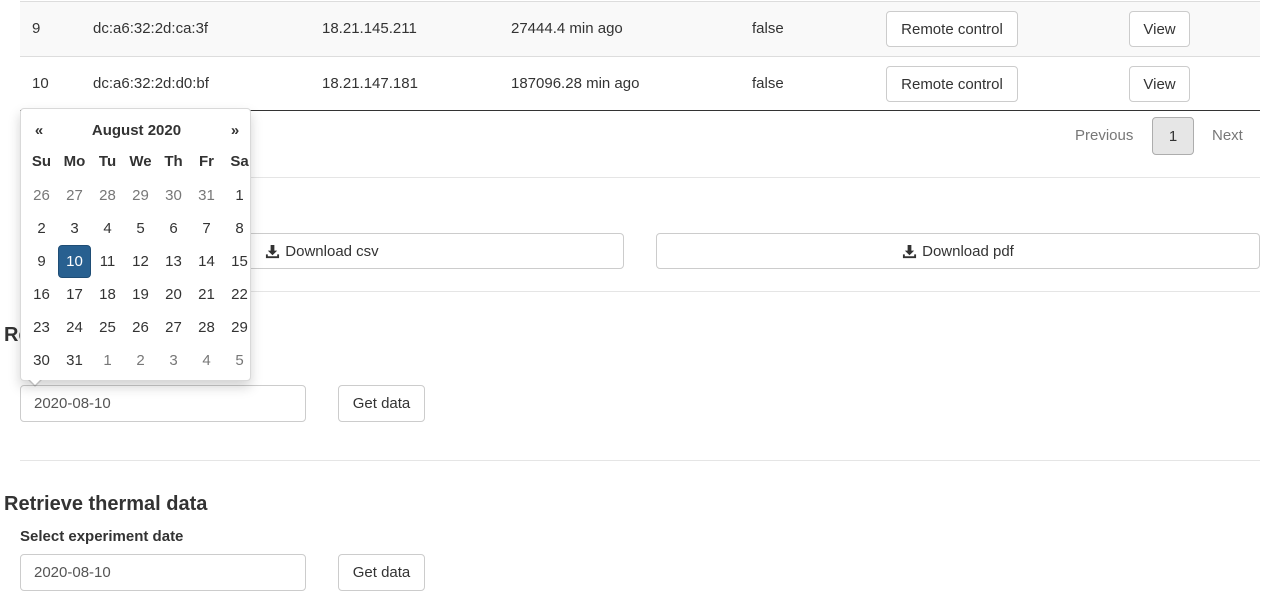 This screenshot has width=1263, height=606. I want to click on download-pdf-label: Download pdf, so click(968, 251).